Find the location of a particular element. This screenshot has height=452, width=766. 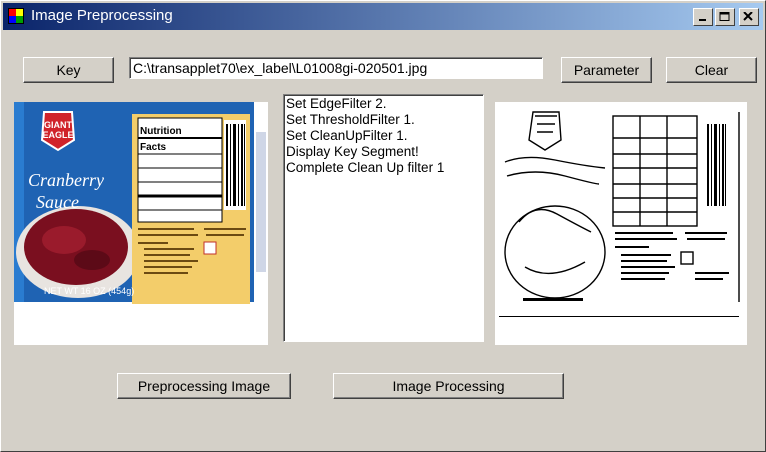

log-line: Display Key Segment! is located at coordinates (383, 152).